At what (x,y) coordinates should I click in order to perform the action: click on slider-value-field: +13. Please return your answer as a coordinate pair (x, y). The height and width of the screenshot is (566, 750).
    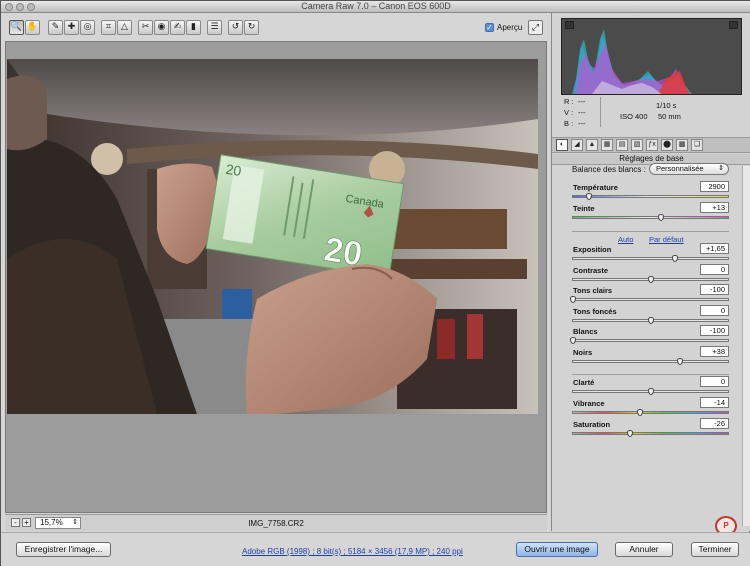
    Looking at the image, I should click on (714, 207).